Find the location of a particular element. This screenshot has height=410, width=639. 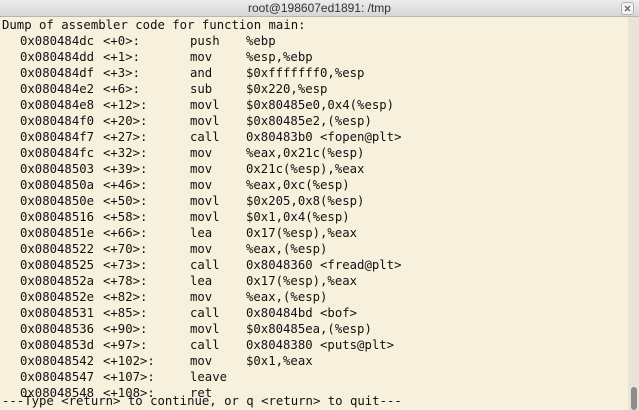

instruction-operands: 0x21c(%esp),%eax is located at coordinates (305, 169).